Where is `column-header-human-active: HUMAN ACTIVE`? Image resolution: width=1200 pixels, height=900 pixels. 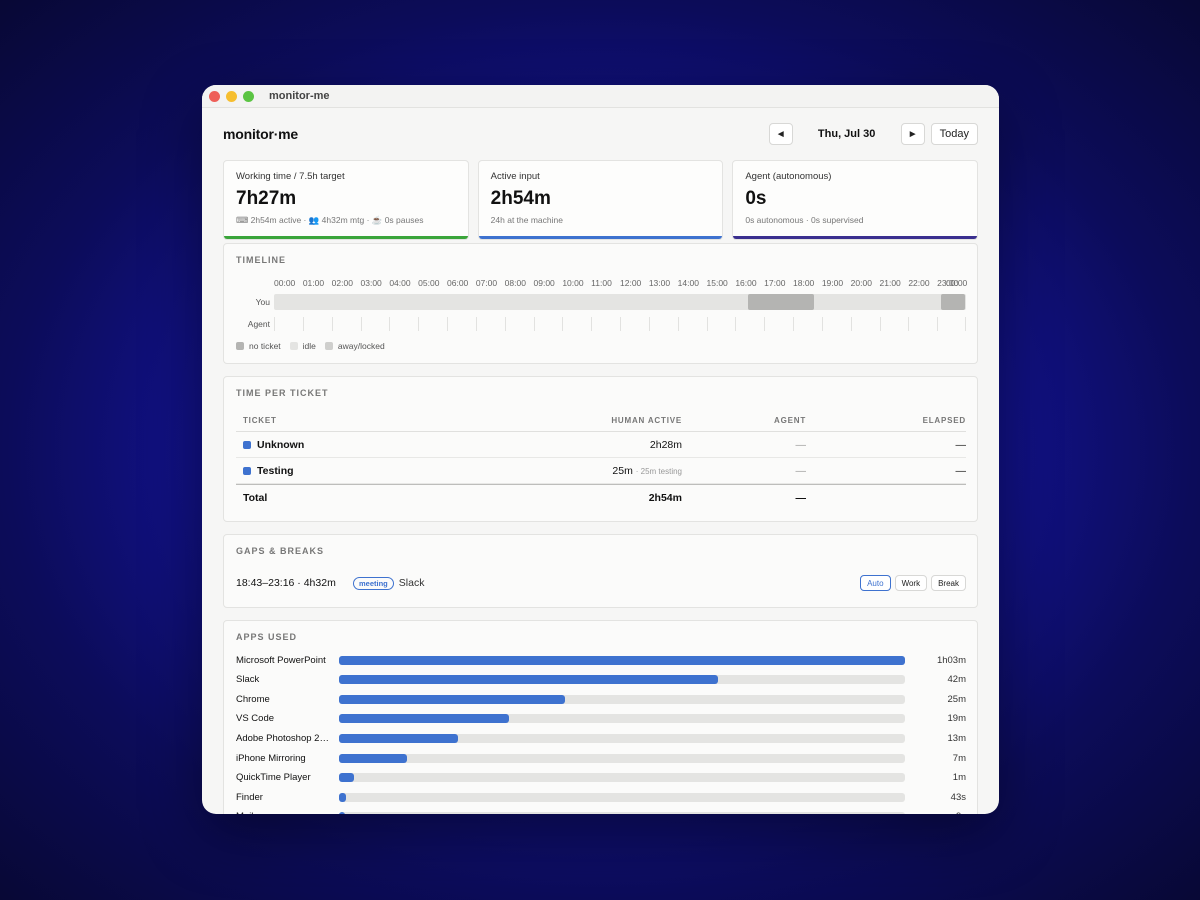
column-header-human-active: HUMAN ACTIVE is located at coordinates (646, 420).